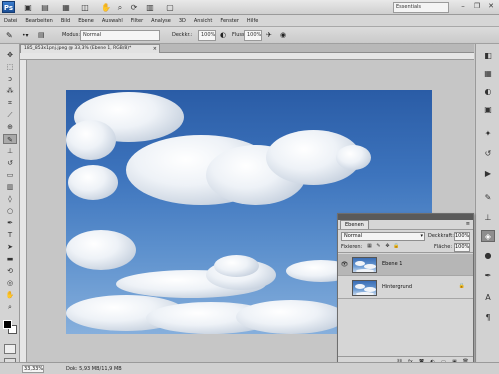 The image size is (499, 374). Describe the element at coordinates (488, 298) in the screenshot. I see `character-panel-icon: A` at that location.